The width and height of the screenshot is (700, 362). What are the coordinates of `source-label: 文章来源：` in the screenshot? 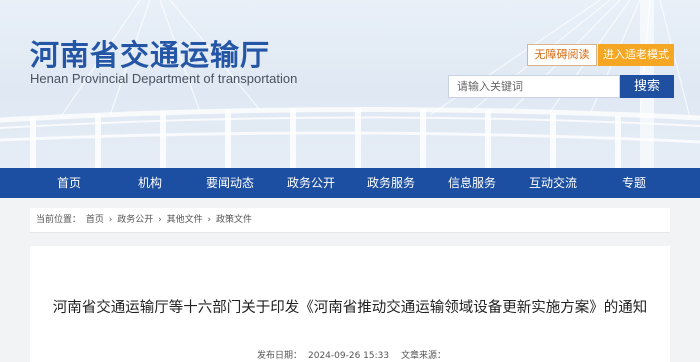 It's located at (423, 356).